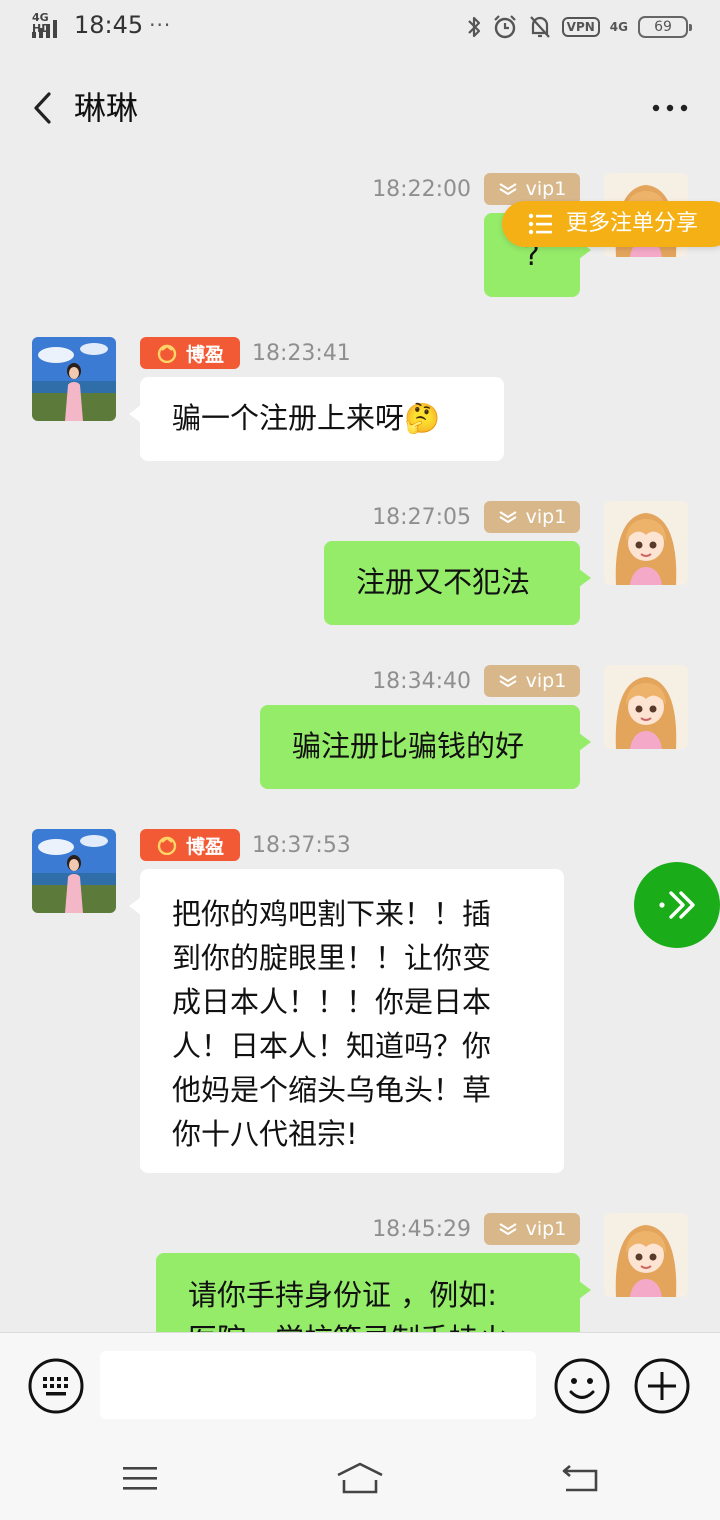 Image resolution: width=720 pixels, height=1520 pixels. I want to click on plus-circle-icon, so click(662, 1386).